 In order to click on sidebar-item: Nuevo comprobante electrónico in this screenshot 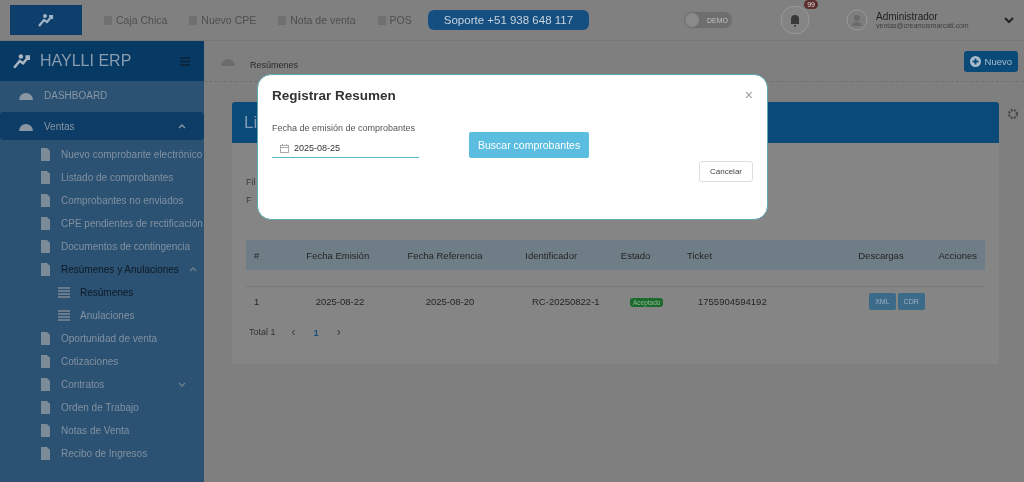, I will do `click(102, 154)`.